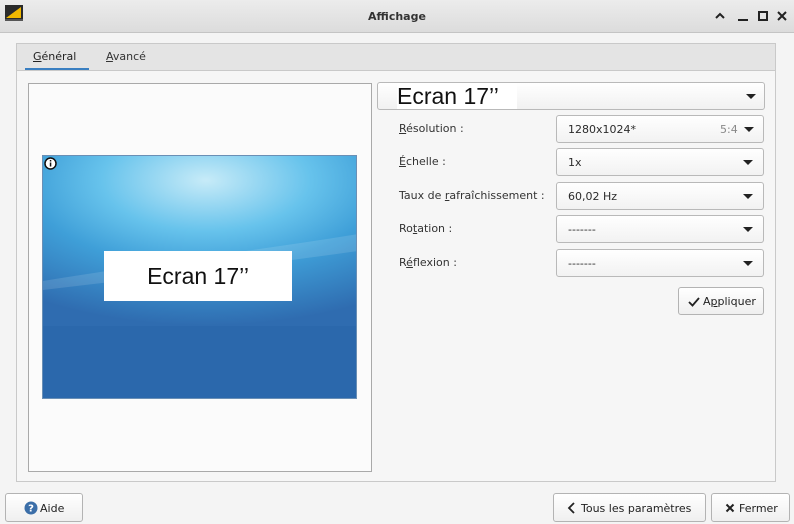 This screenshot has height=524, width=794. What do you see at coordinates (660, 263) in the screenshot?
I see `reflection-select: -------` at bounding box center [660, 263].